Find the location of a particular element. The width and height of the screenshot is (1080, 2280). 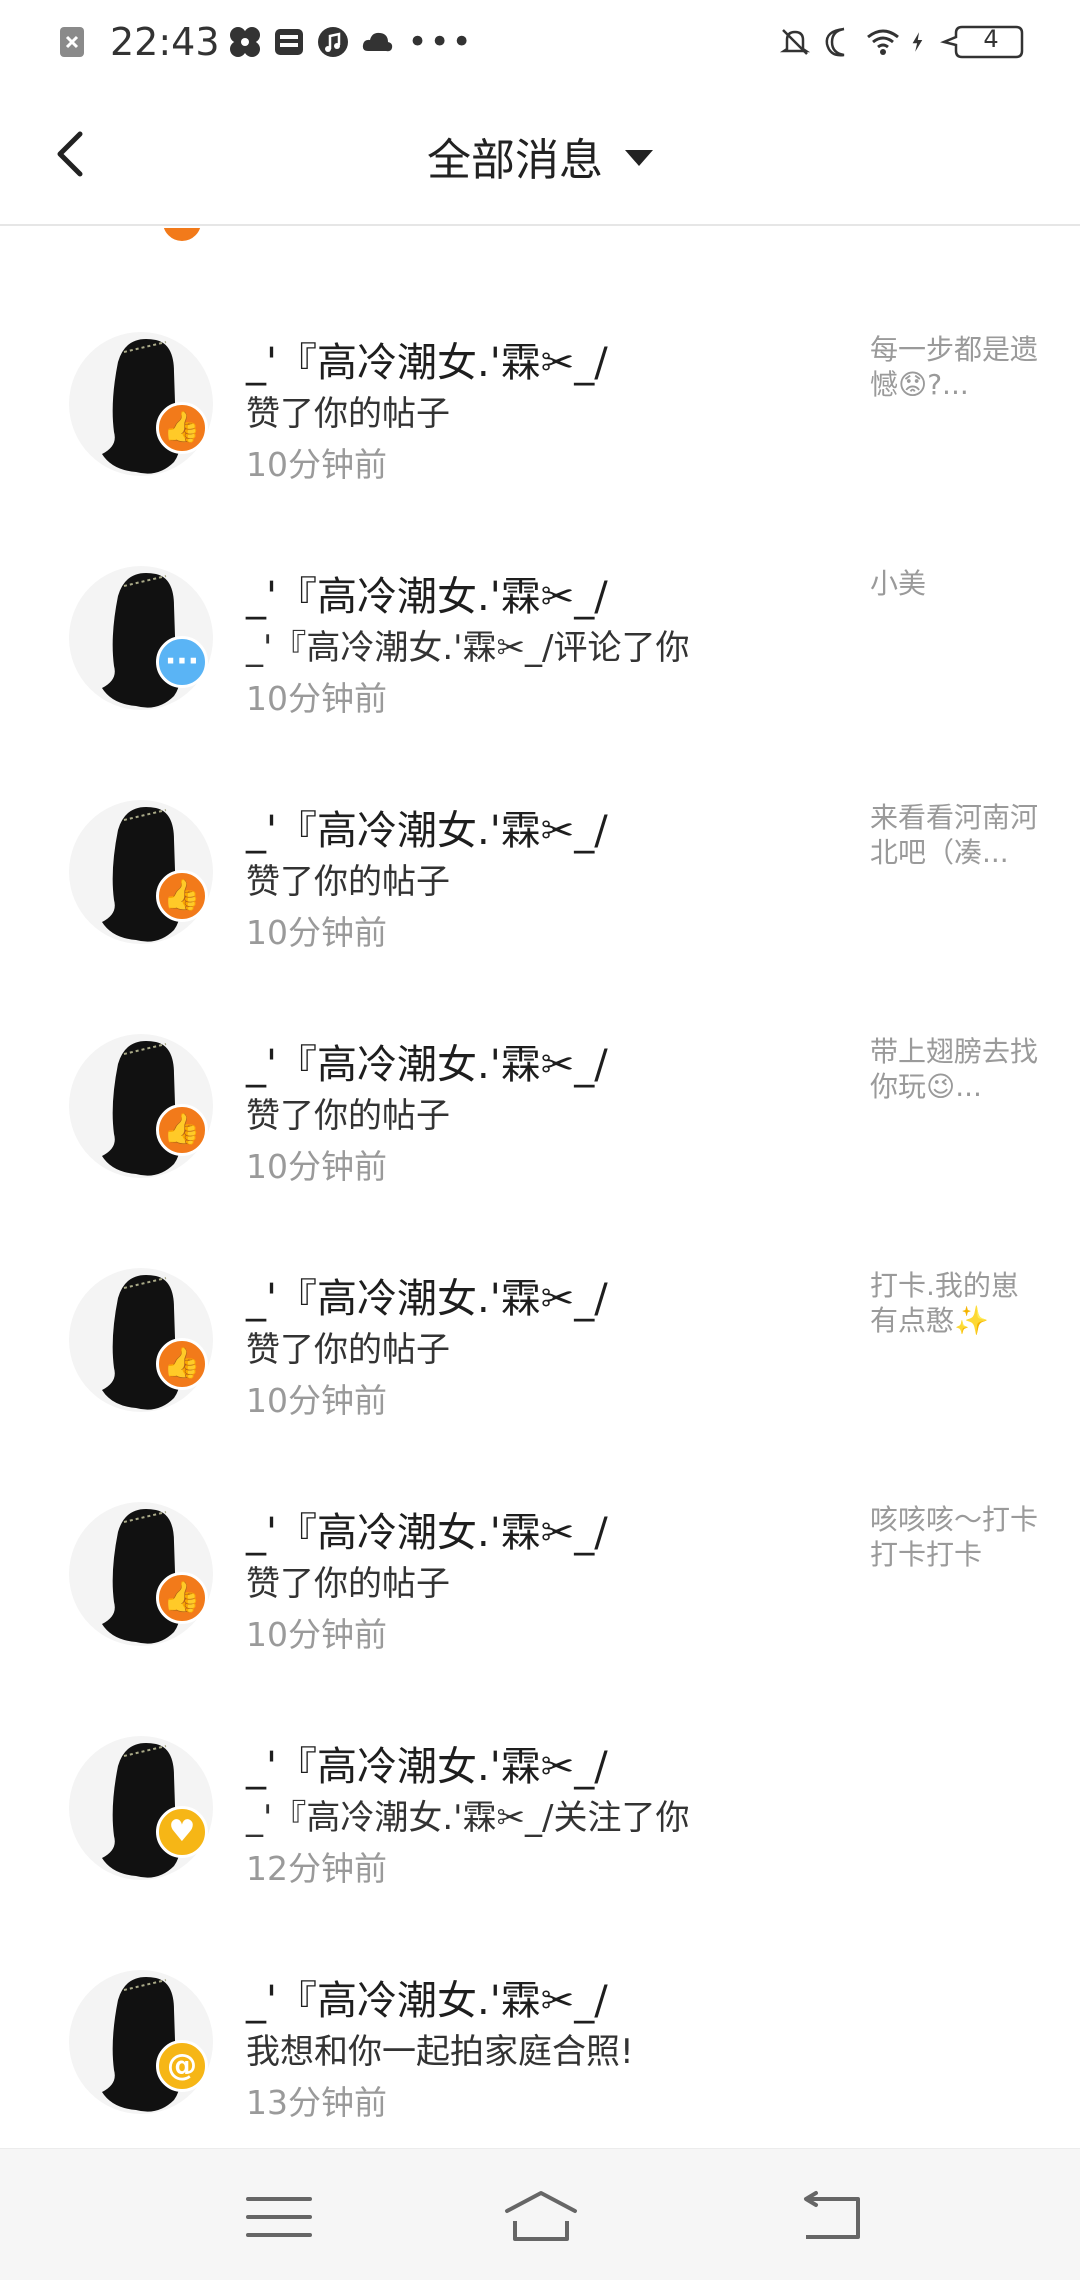

heart-icon: ♥ is located at coordinates (182, 1832).